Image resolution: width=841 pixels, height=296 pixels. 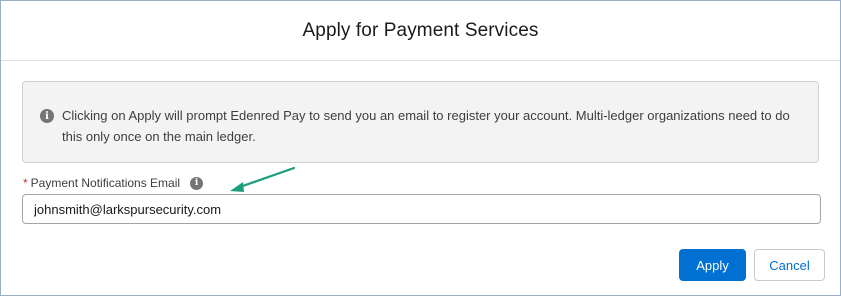 I want to click on modal-title: Apply for Payment Services, so click(x=420, y=30).